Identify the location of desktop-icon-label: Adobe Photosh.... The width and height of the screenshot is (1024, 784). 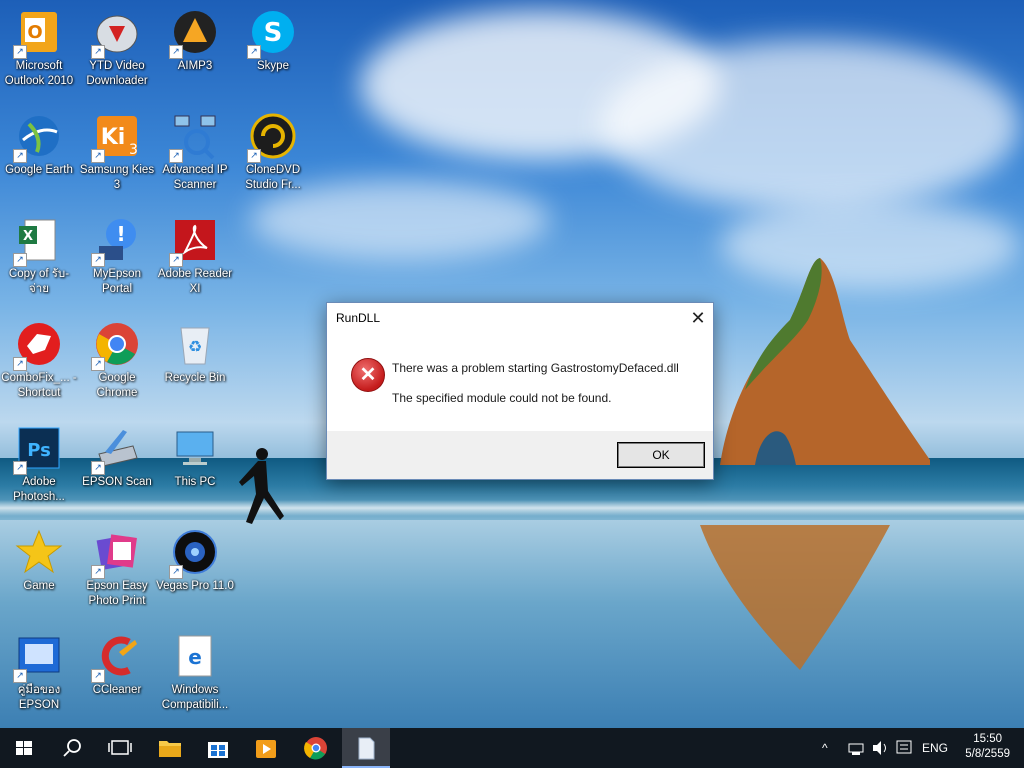
(39, 489).